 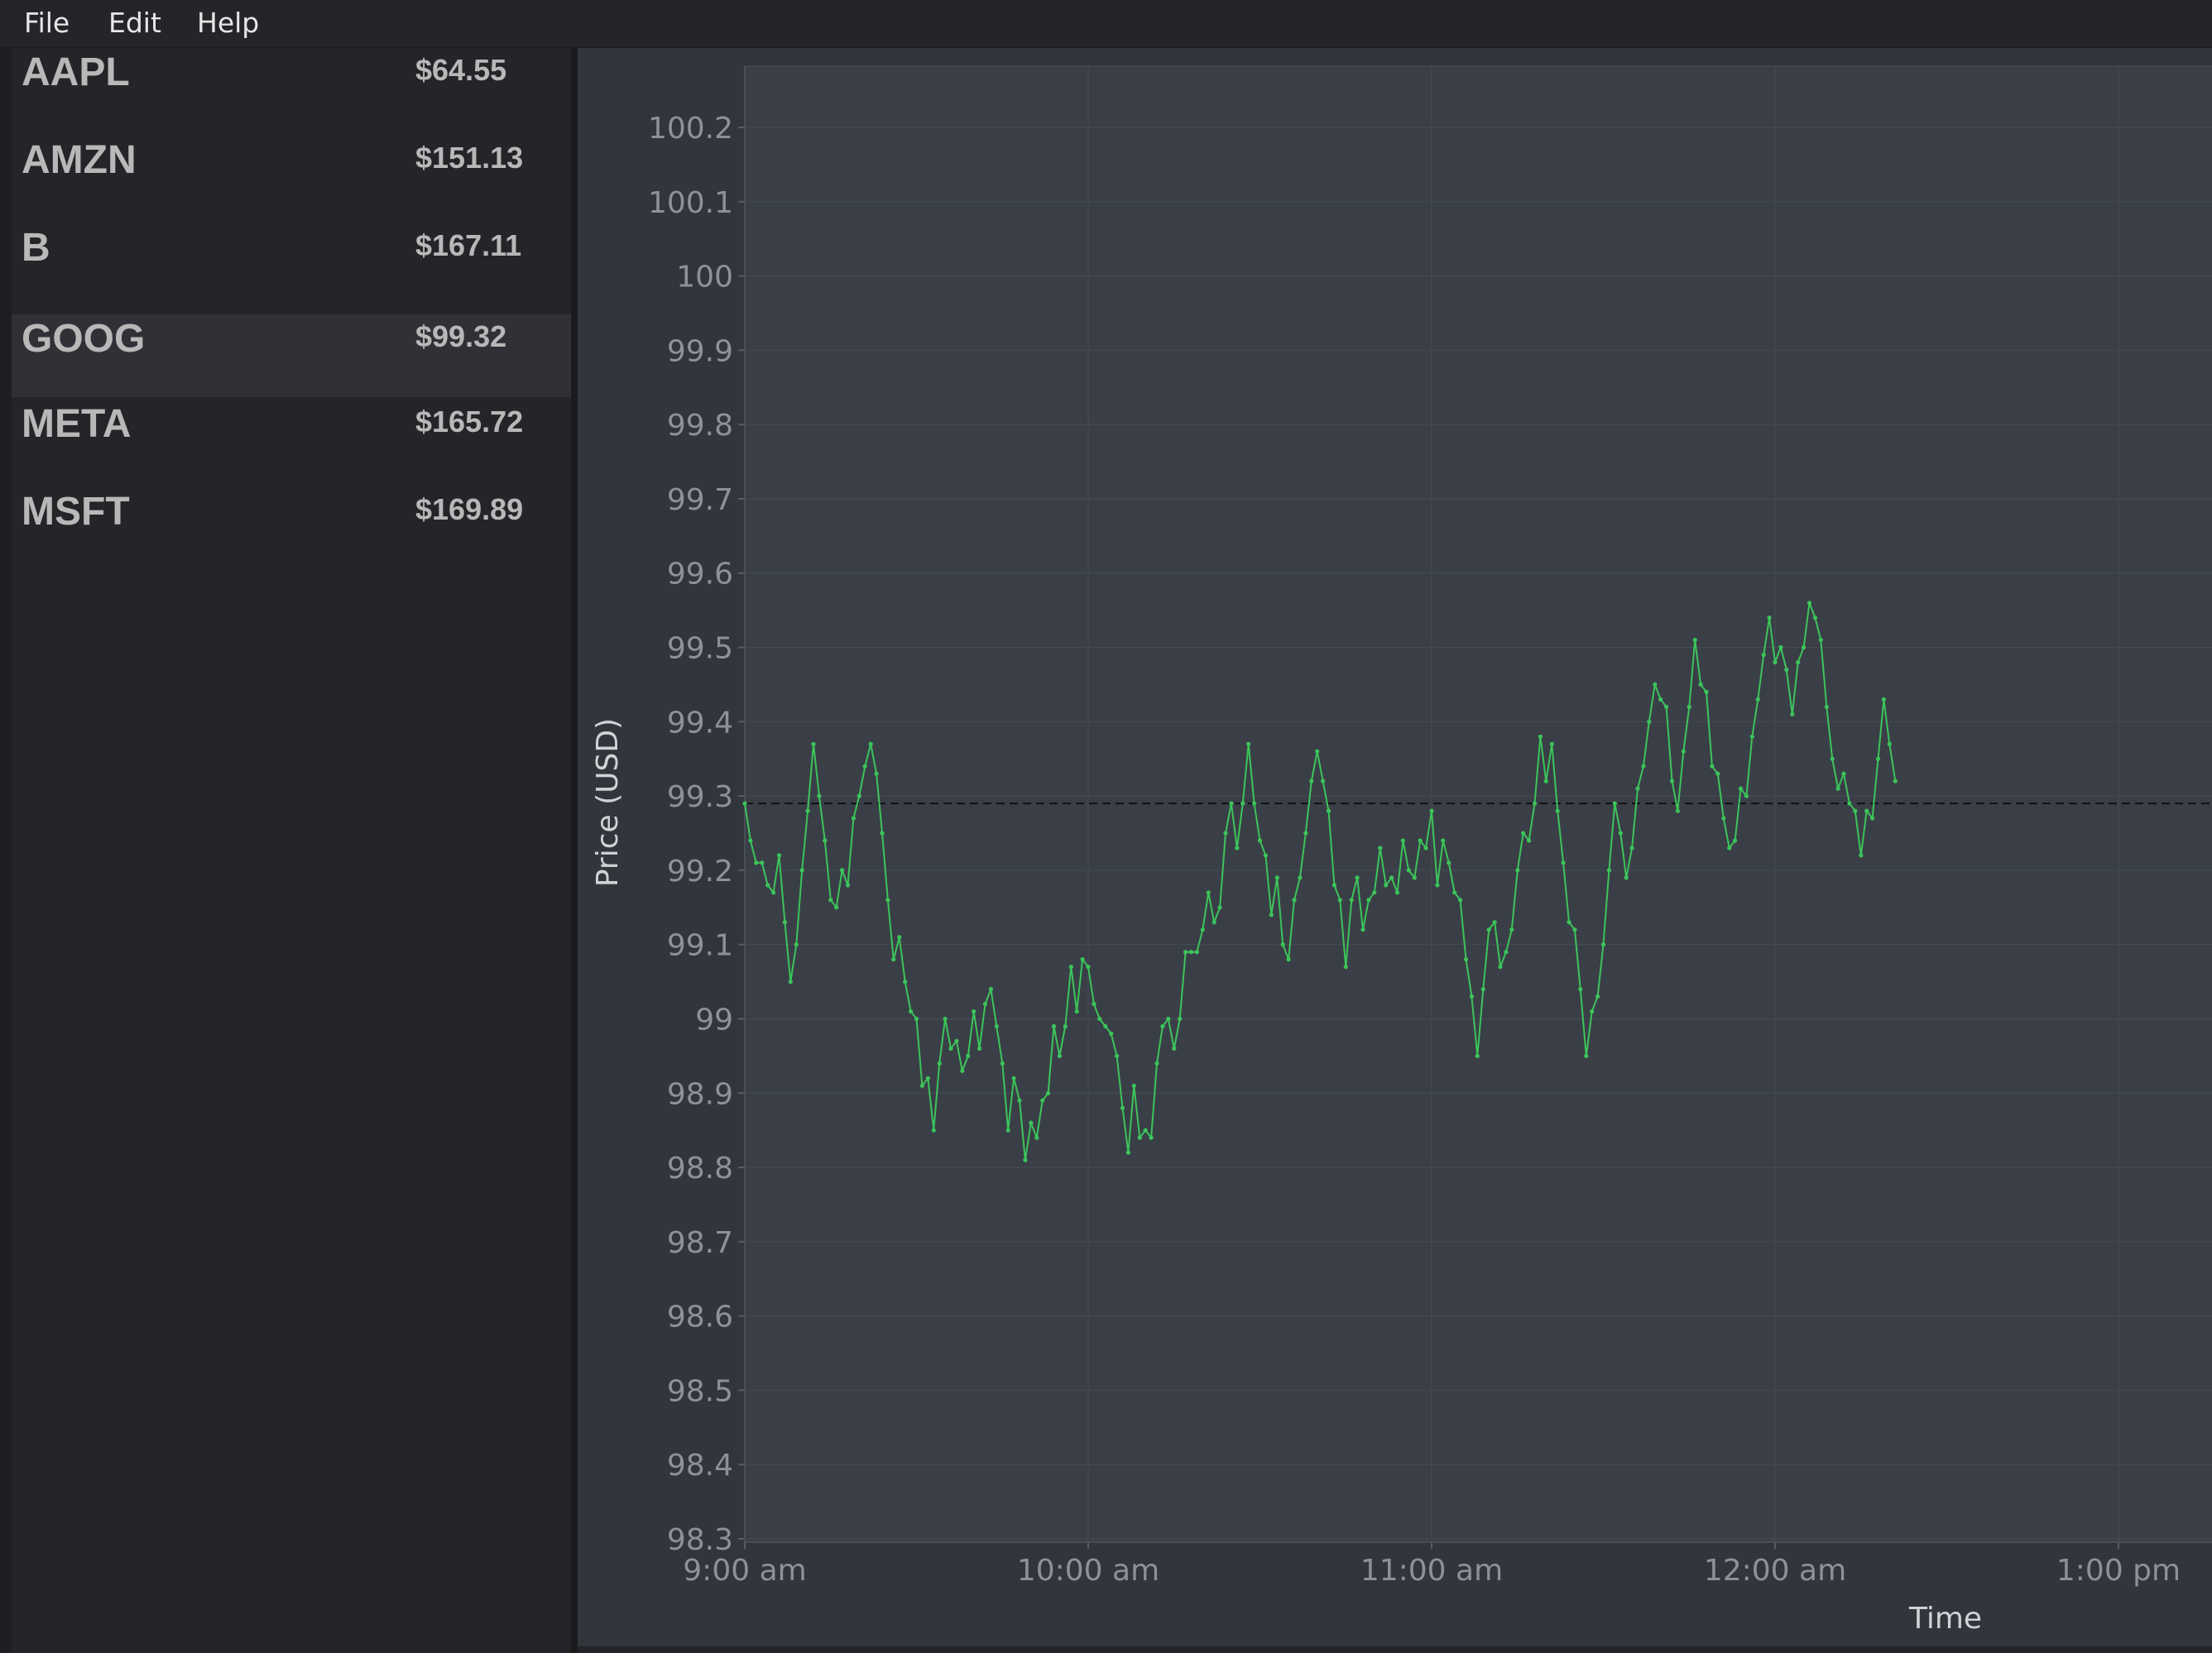 What do you see at coordinates (700, 1540) in the screenshot?
I see `y-tick-label: 98.3` at bounding box center [700, 1540].